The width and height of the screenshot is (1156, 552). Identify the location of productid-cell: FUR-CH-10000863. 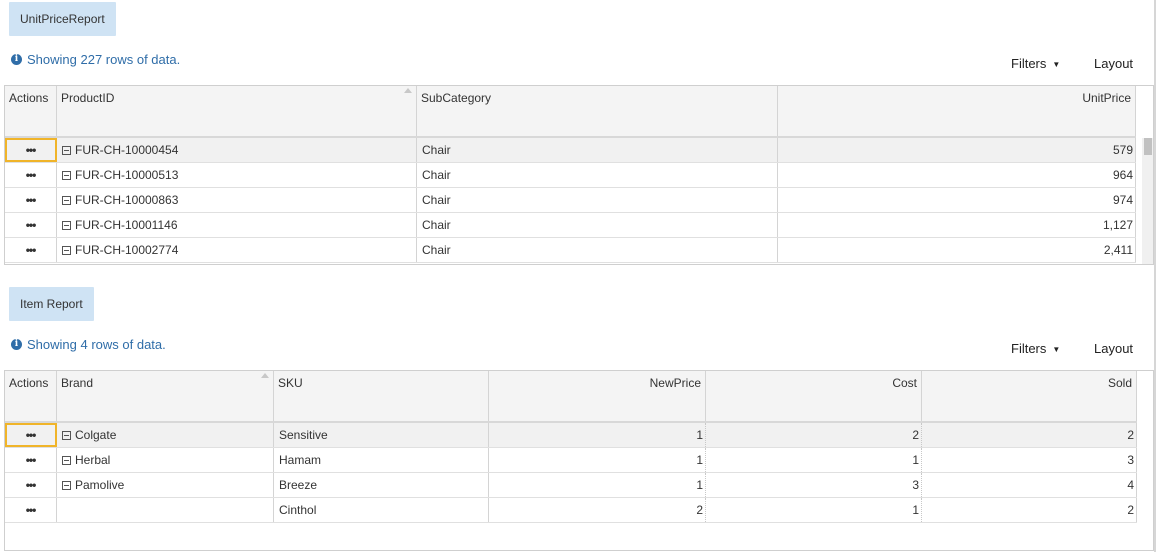
(237, 200).